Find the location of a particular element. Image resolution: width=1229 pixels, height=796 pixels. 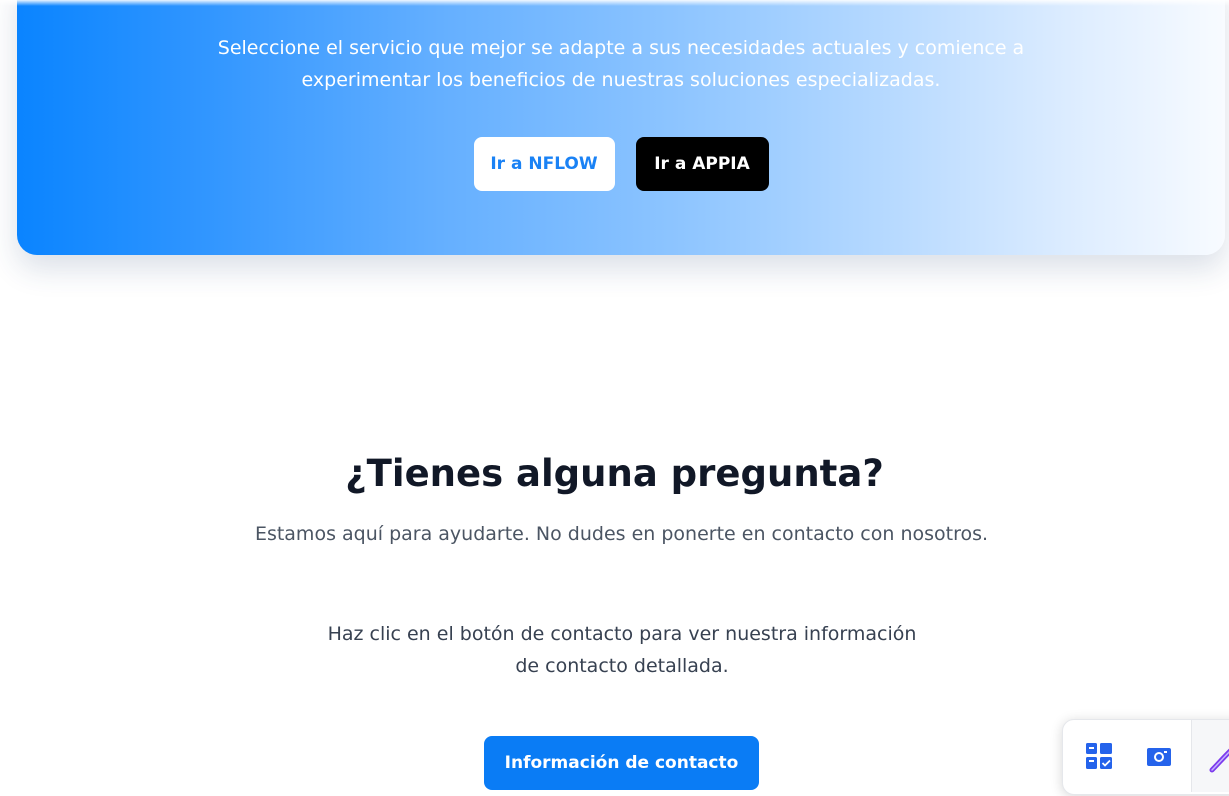

contact-info-button: Información de contacto is located at coordinates (621, 763).